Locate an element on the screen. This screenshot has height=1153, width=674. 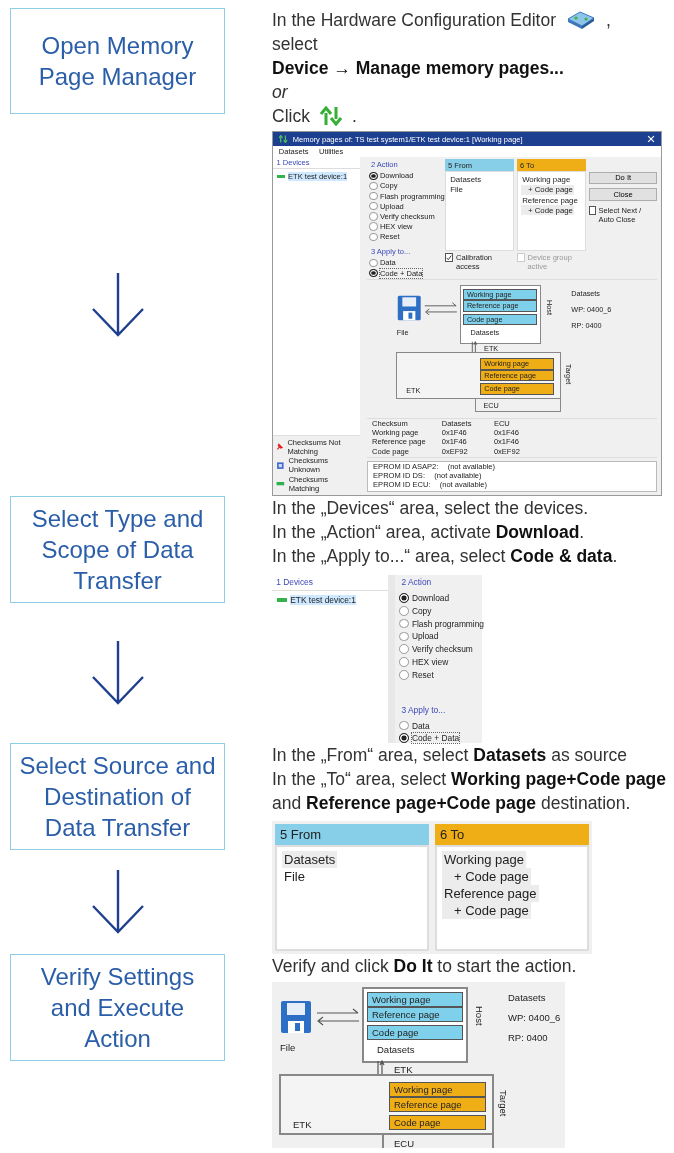
up-down-arrows-icon is located at coordinates (330, 116).